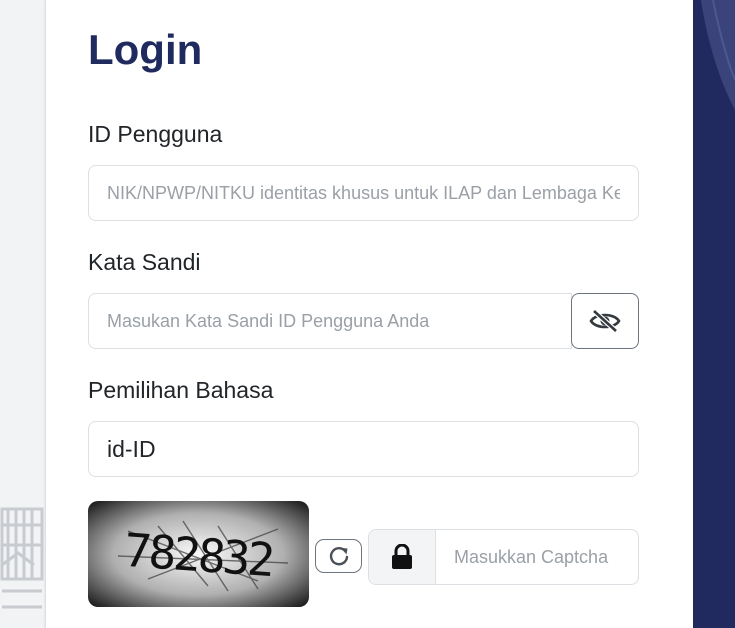  Describe the element at coordinates (131, 448) in the screenshot. I see `language-selected-value: id-ID` at that location.